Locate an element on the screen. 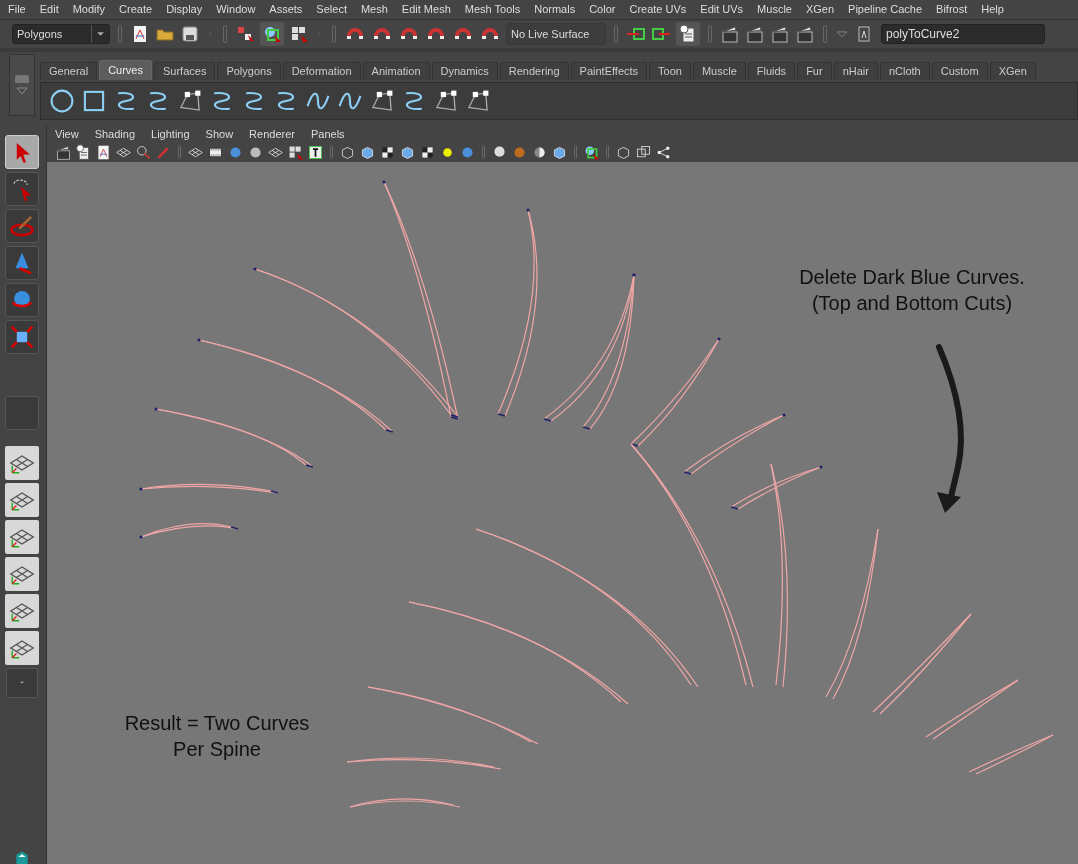  hierarchy-select-icon is located at coordinates (245, 34).